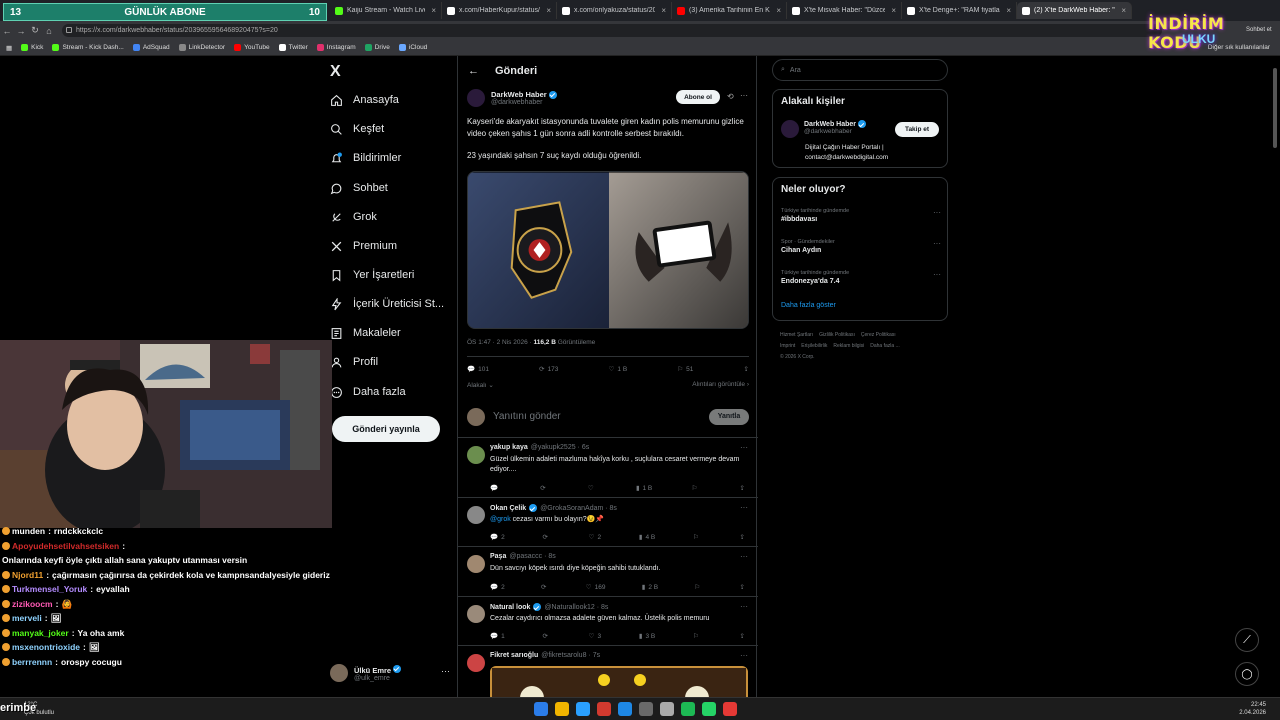  What do you see at coordinates (917, 129) in the screenshot?
I see `follow-button: Takip et` at bounding box center [917, 129].